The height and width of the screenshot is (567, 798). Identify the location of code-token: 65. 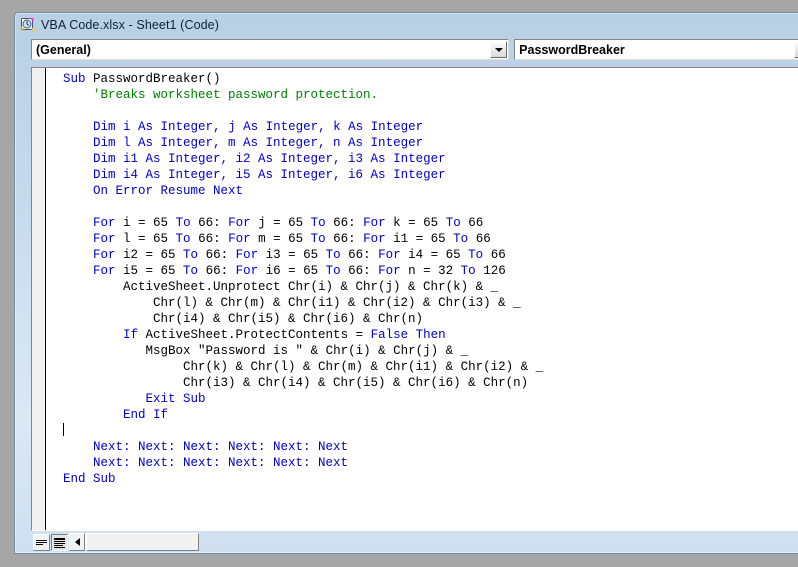
(164, 223).